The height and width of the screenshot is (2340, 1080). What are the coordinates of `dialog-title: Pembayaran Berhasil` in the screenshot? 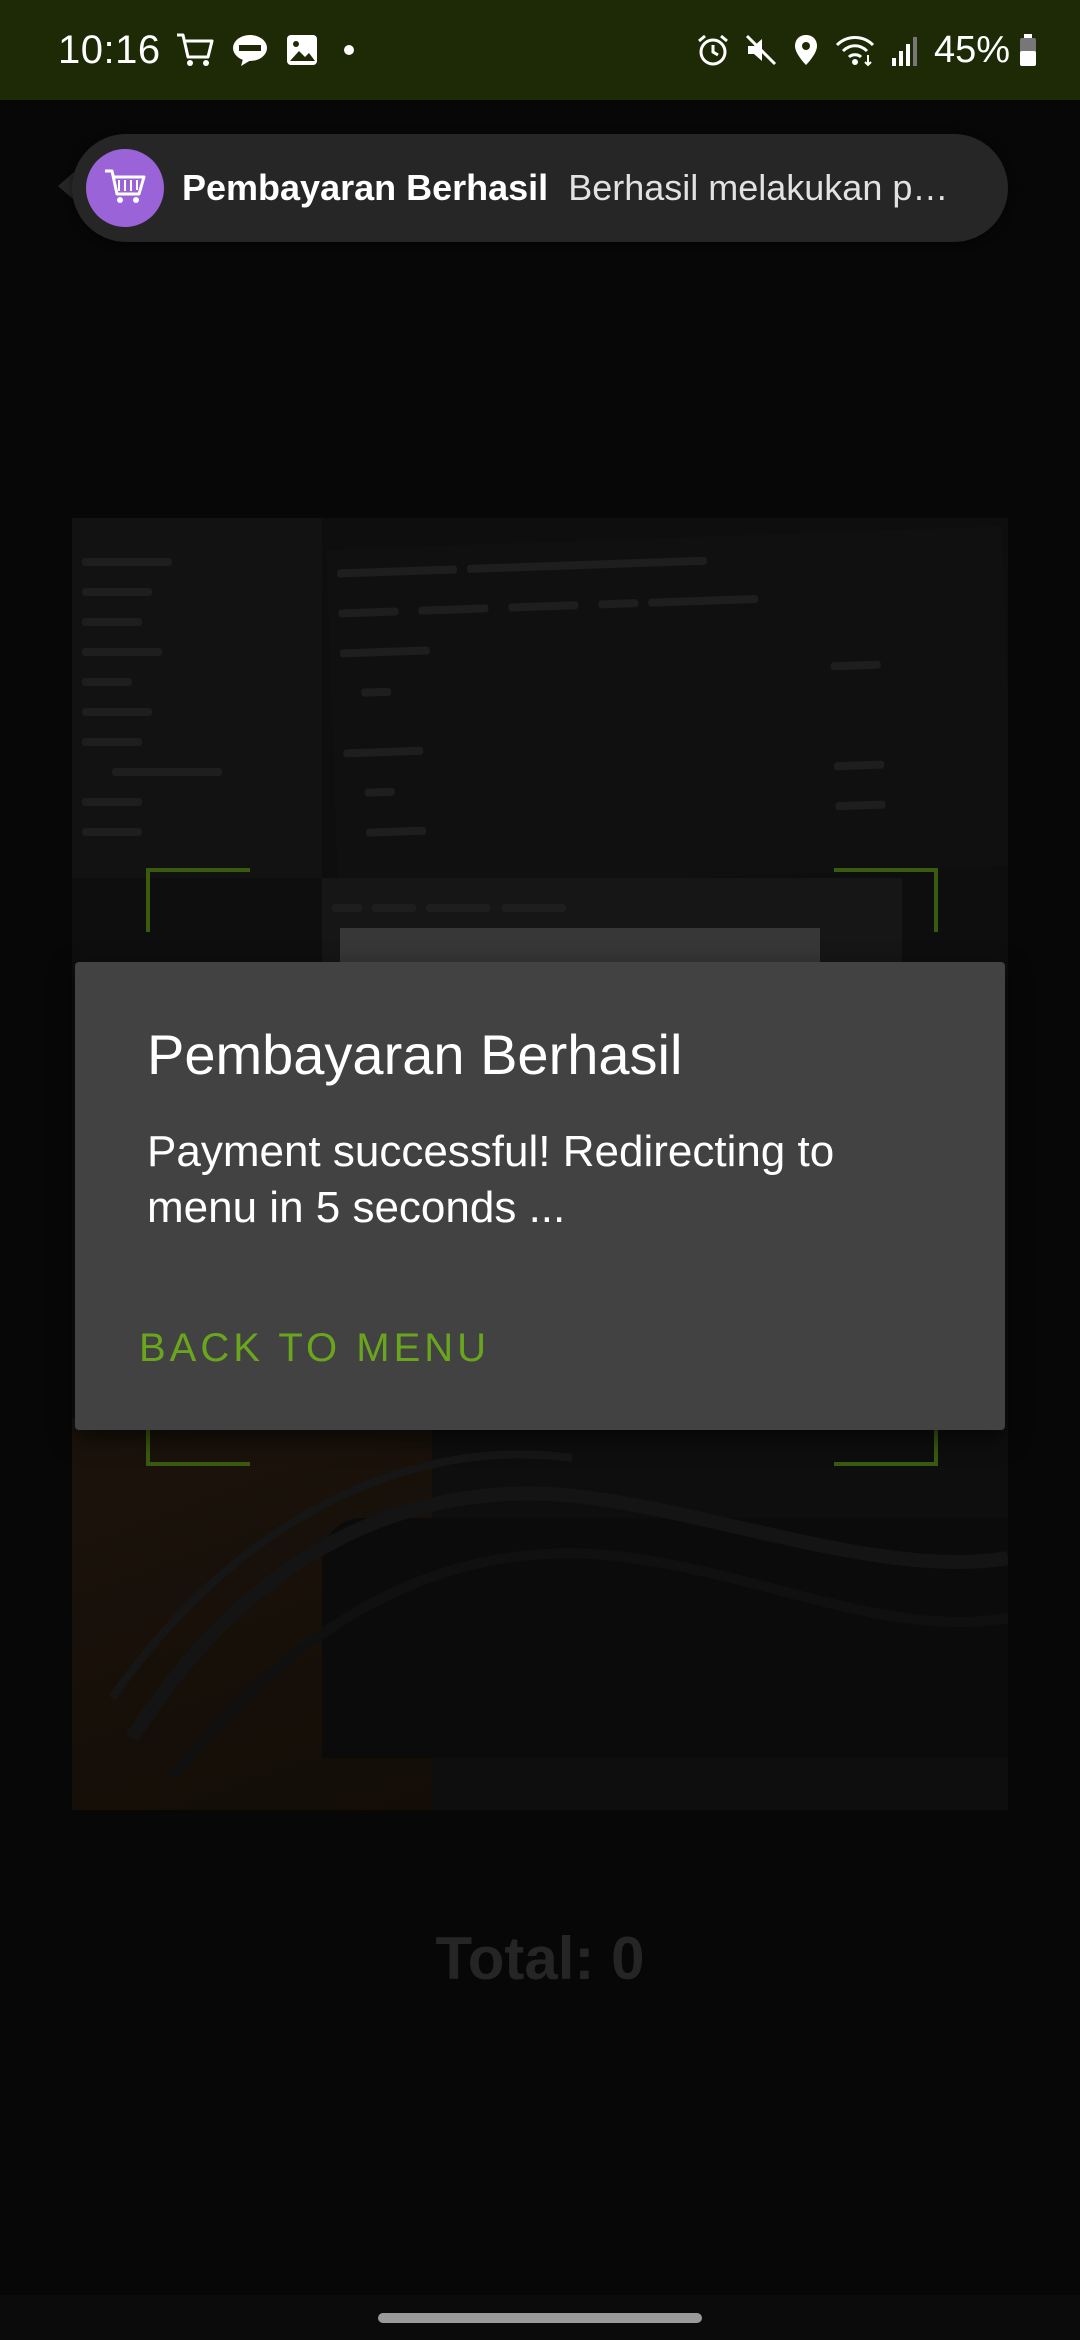 It's located at (415, 1054).